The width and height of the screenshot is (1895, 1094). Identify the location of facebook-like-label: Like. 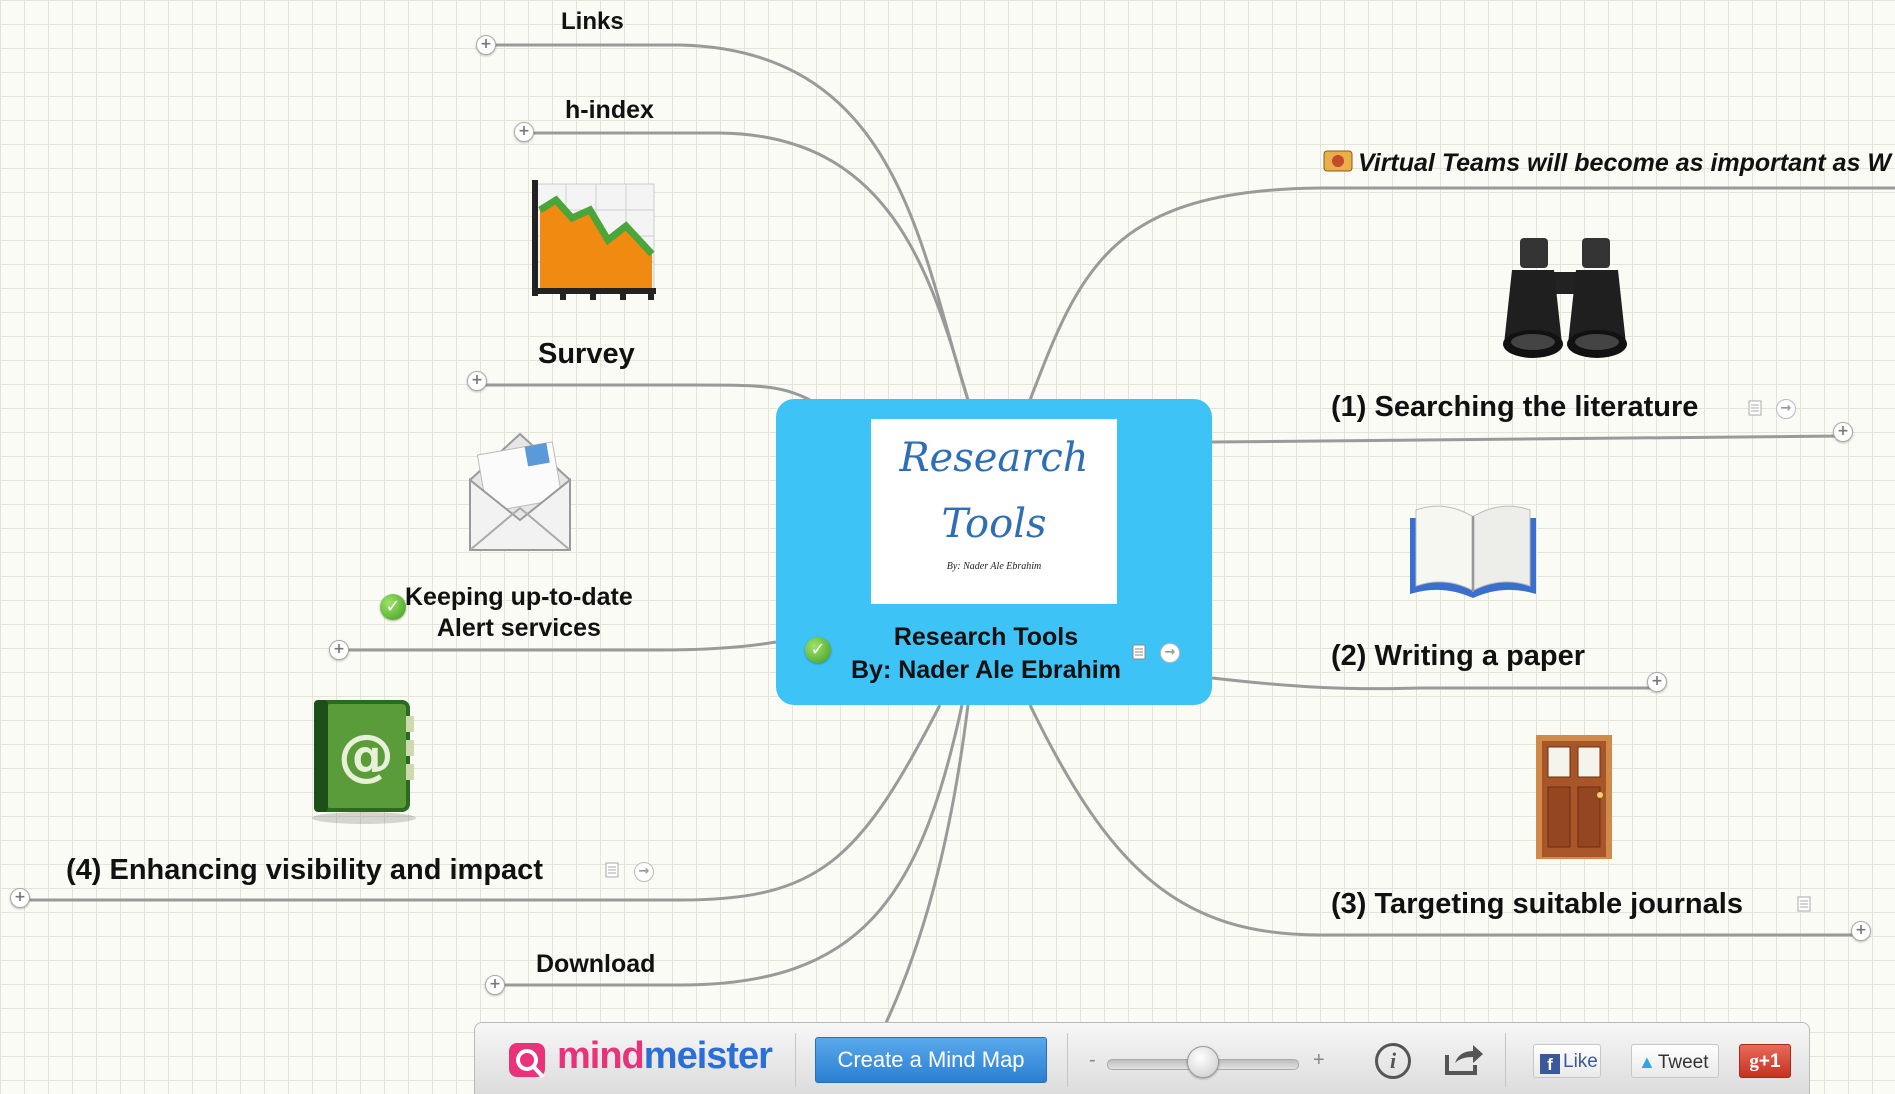
(1580, 1061).